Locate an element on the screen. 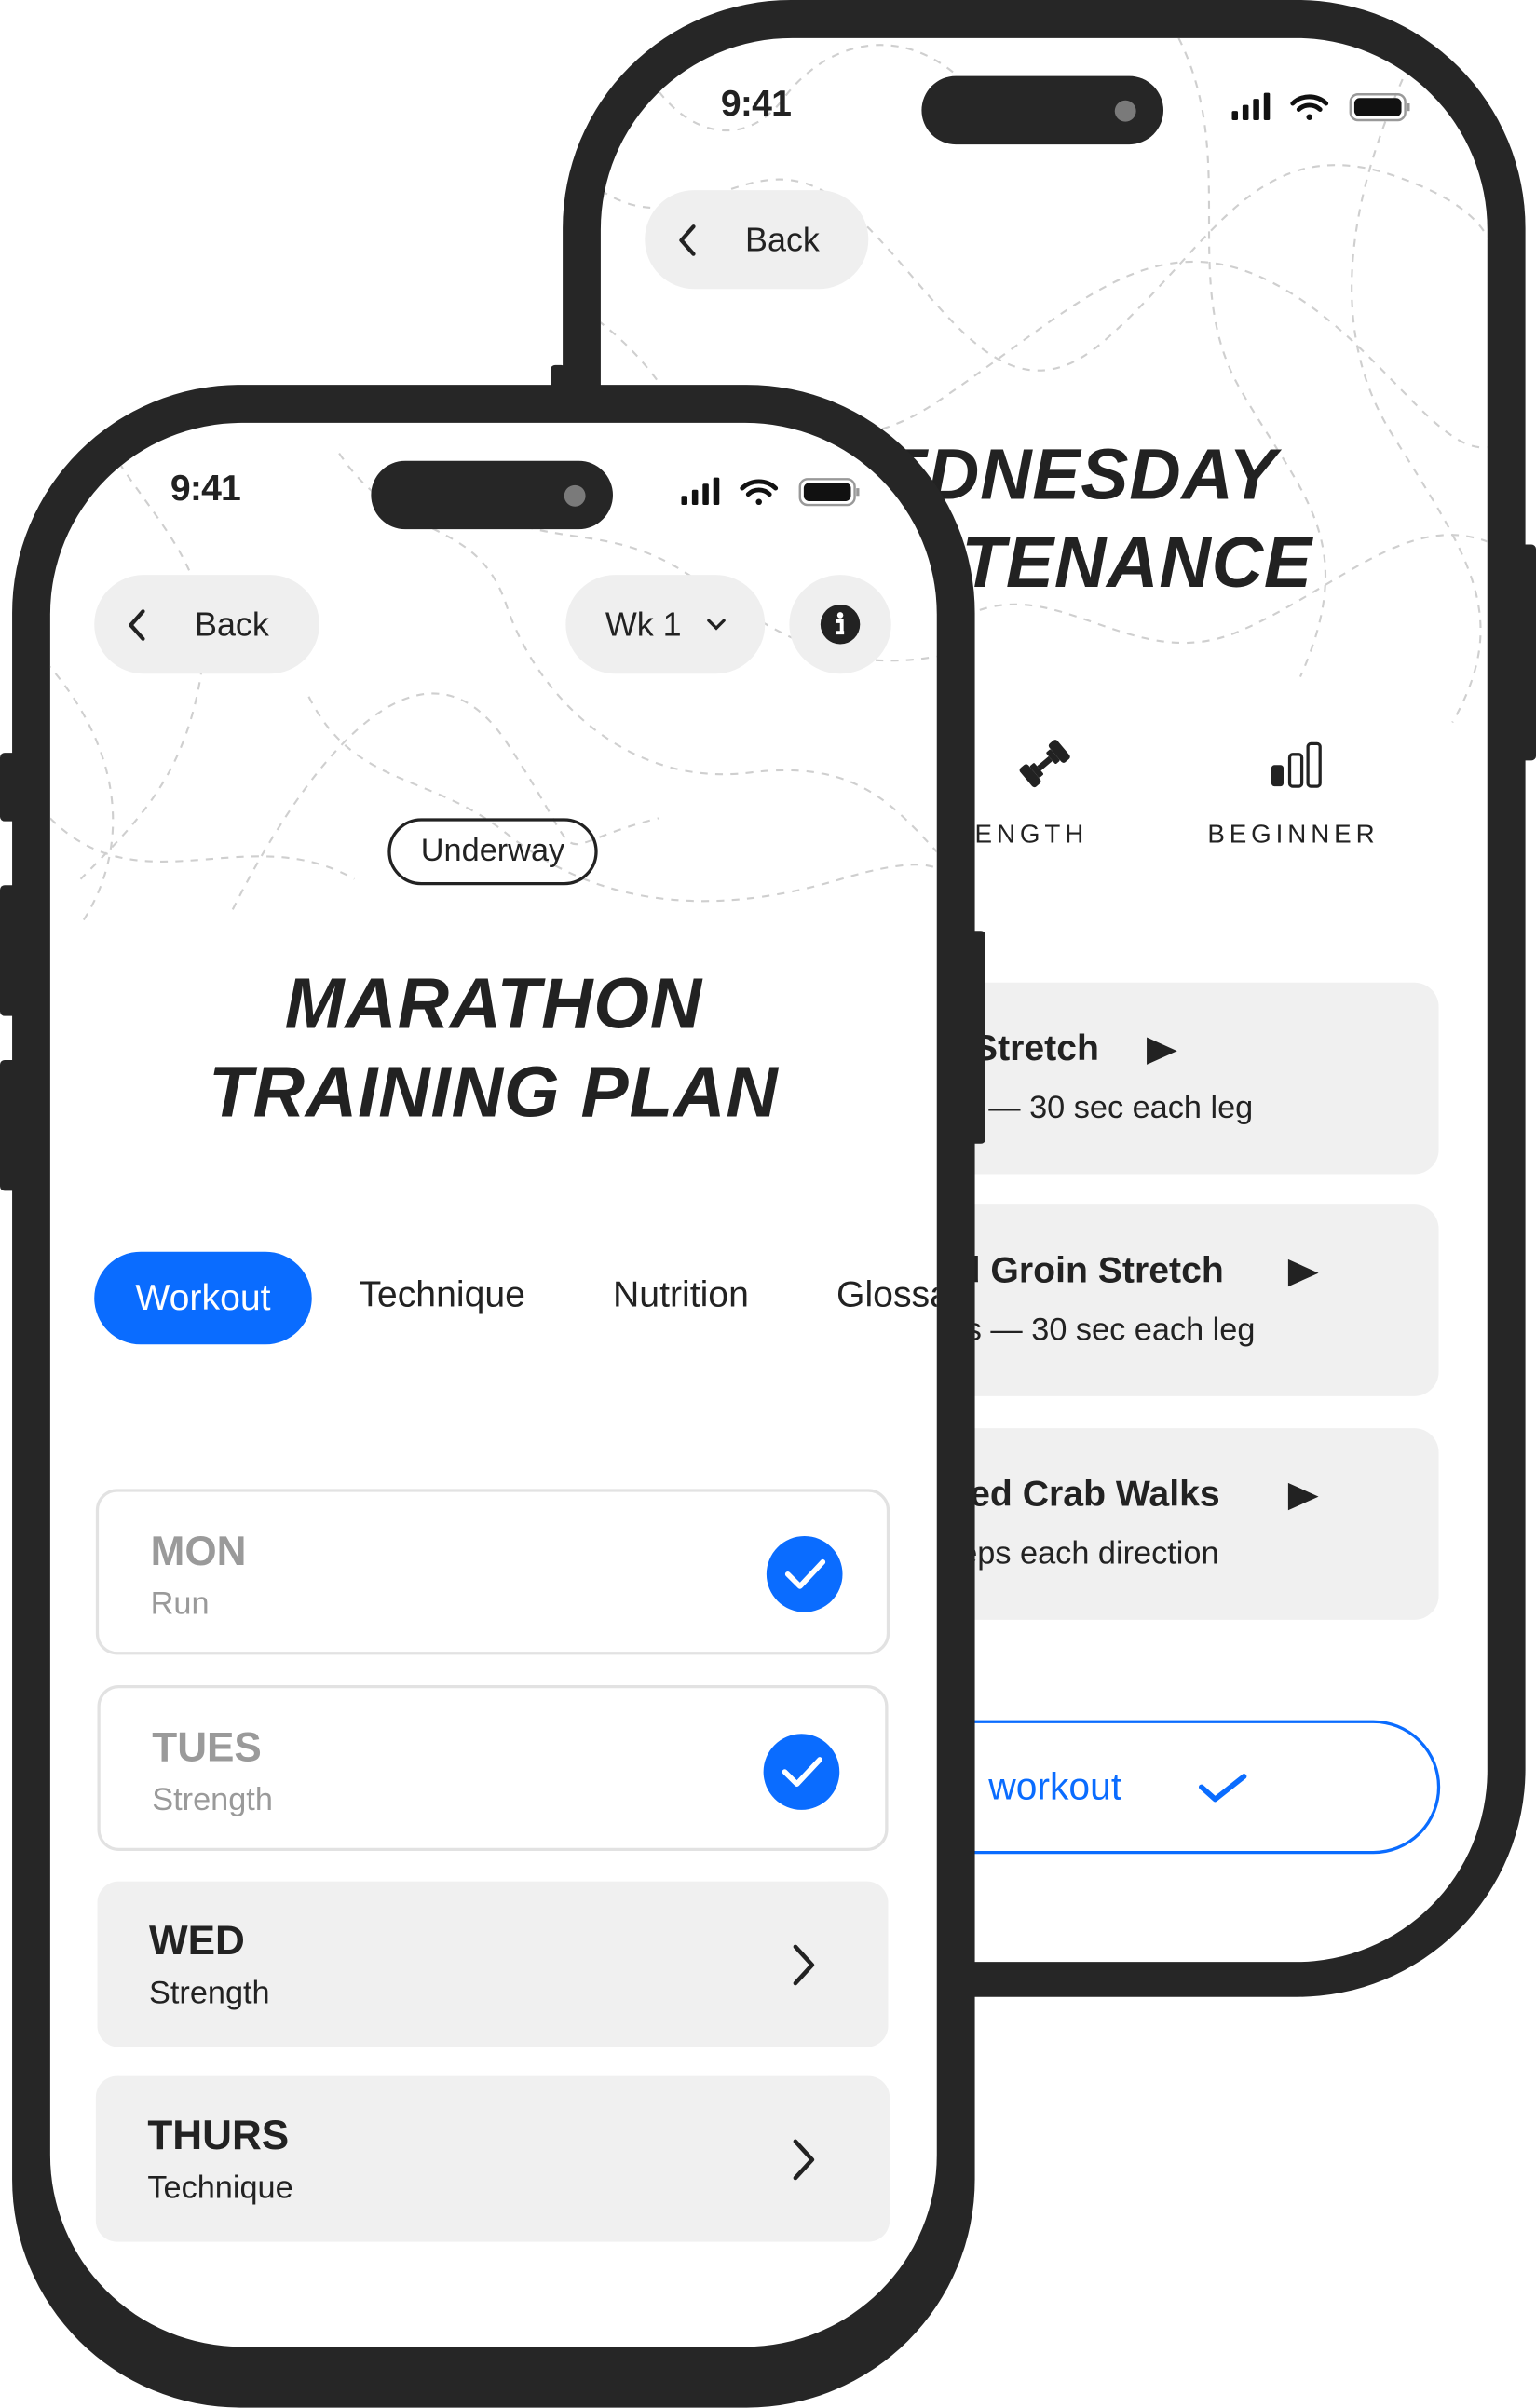 This screenshot has width=1536, height=2408. day-name: TUES is located at coordinates (207, 1747).